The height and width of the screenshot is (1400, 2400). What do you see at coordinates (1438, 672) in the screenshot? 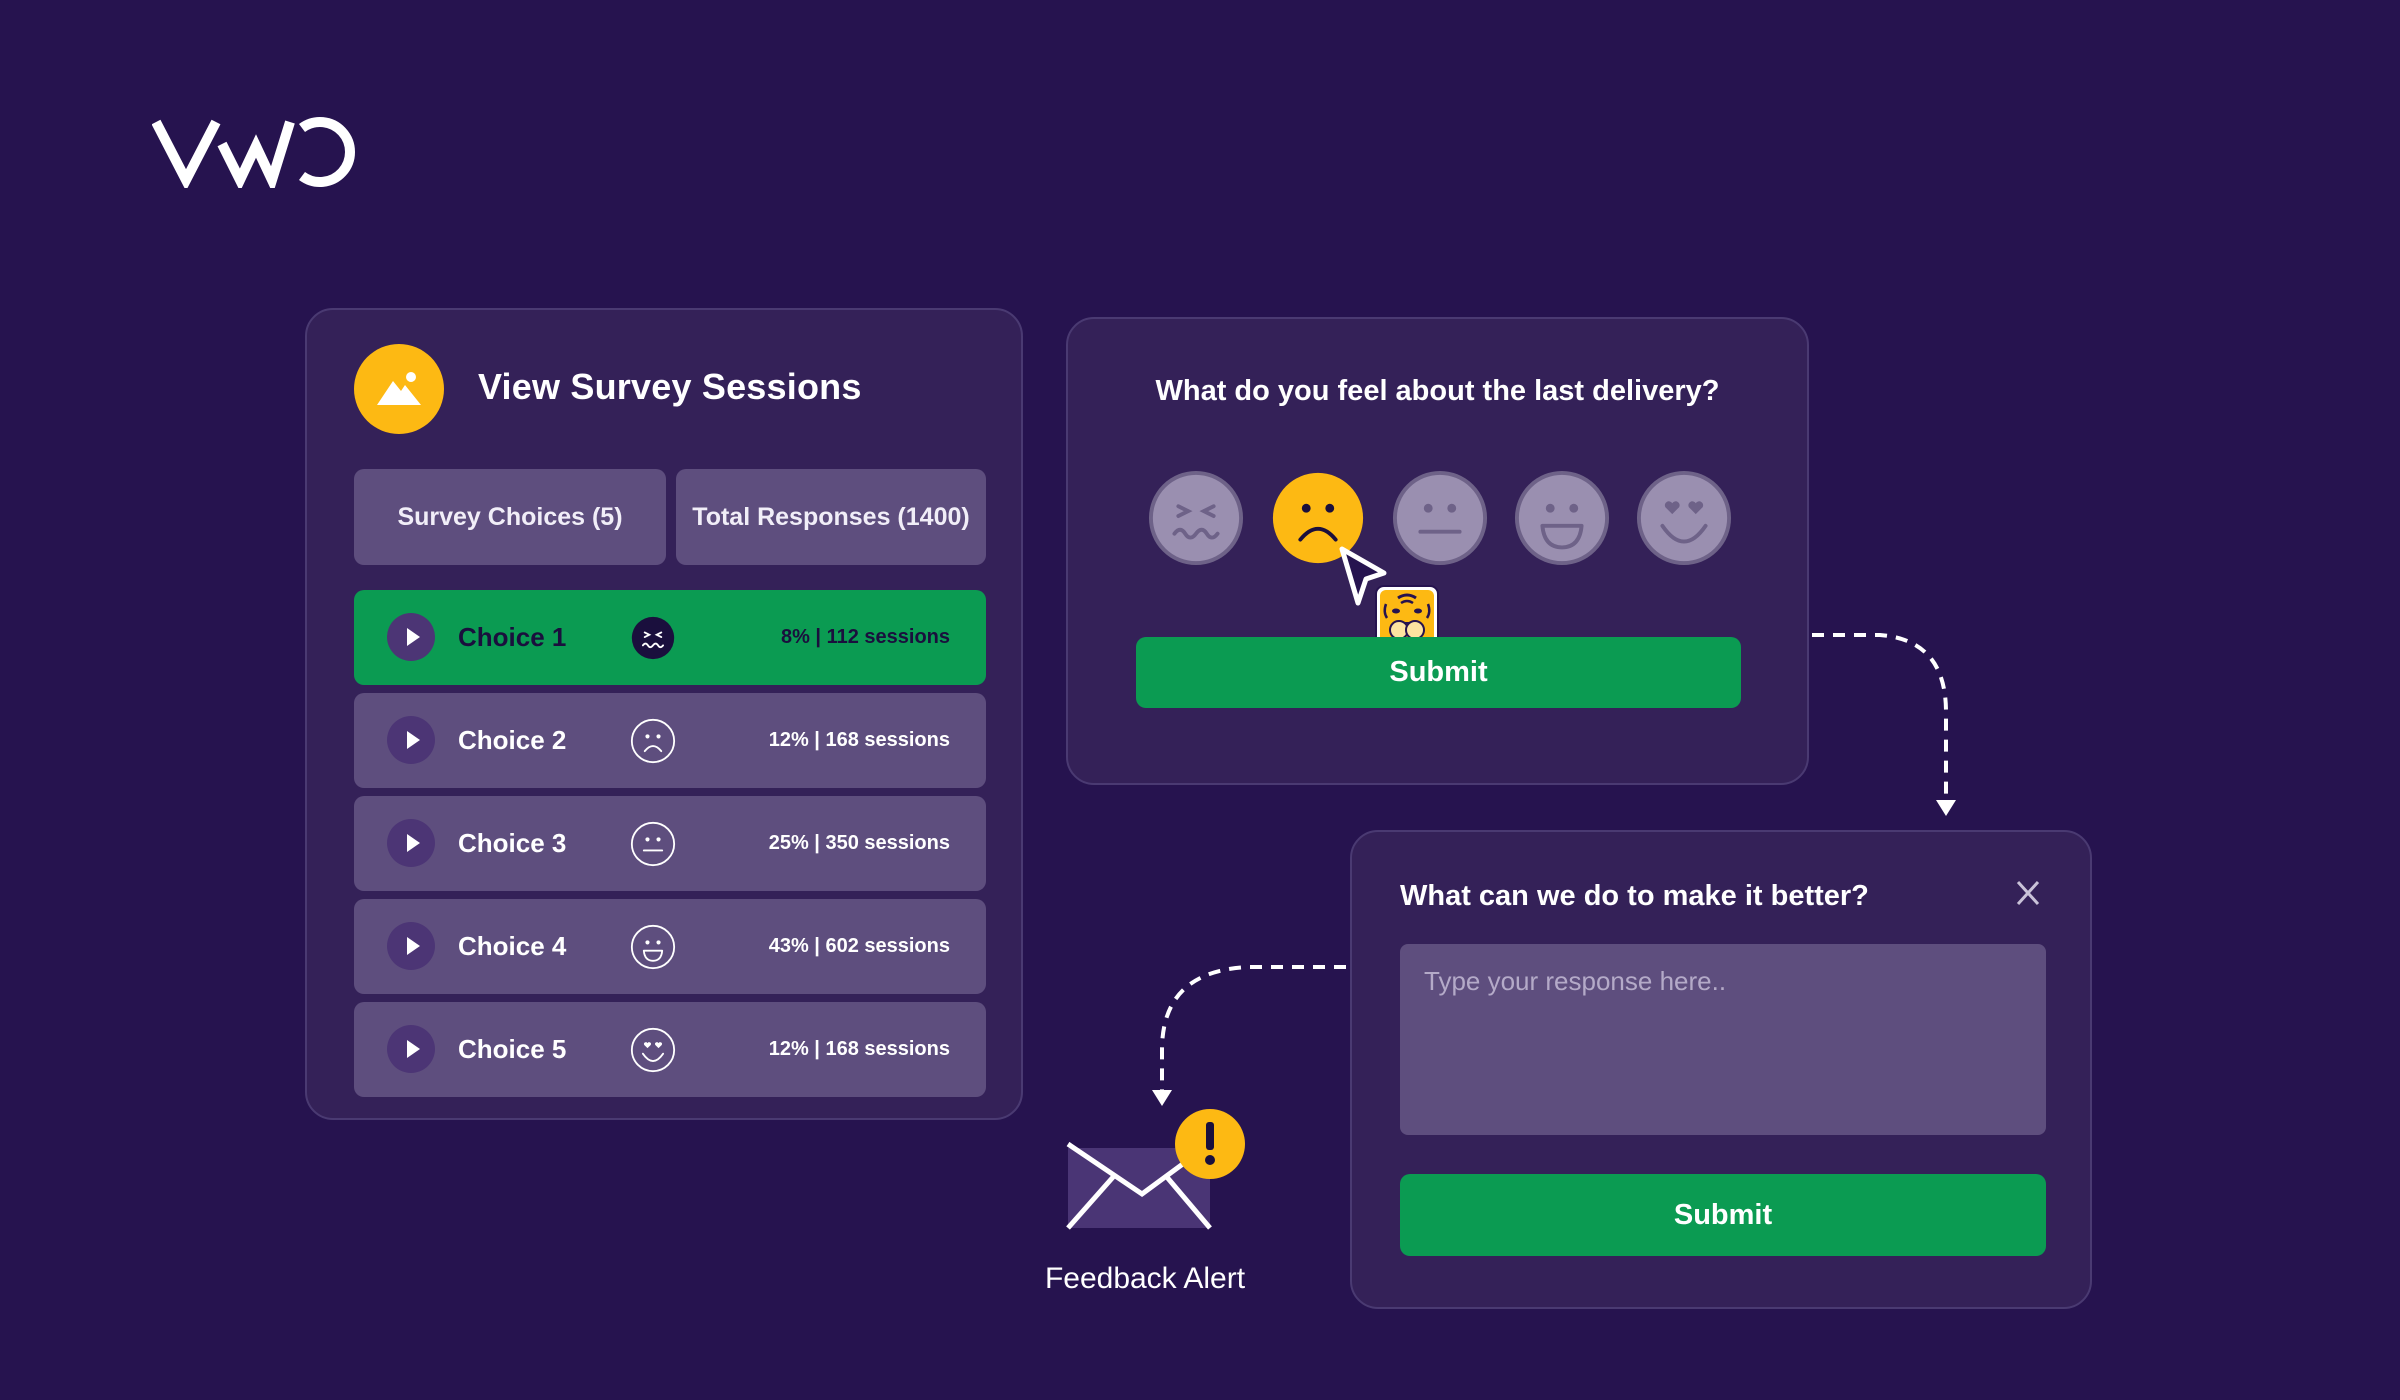
I see `rating-submit-button: Submit` at bounding box center [1438, 672].